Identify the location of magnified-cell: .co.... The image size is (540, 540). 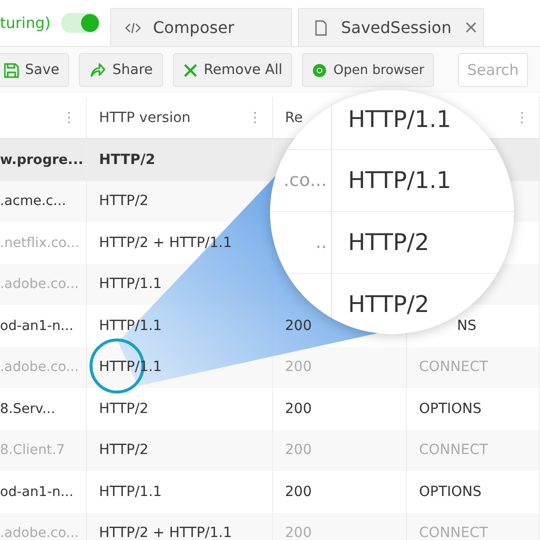
(305, 180).